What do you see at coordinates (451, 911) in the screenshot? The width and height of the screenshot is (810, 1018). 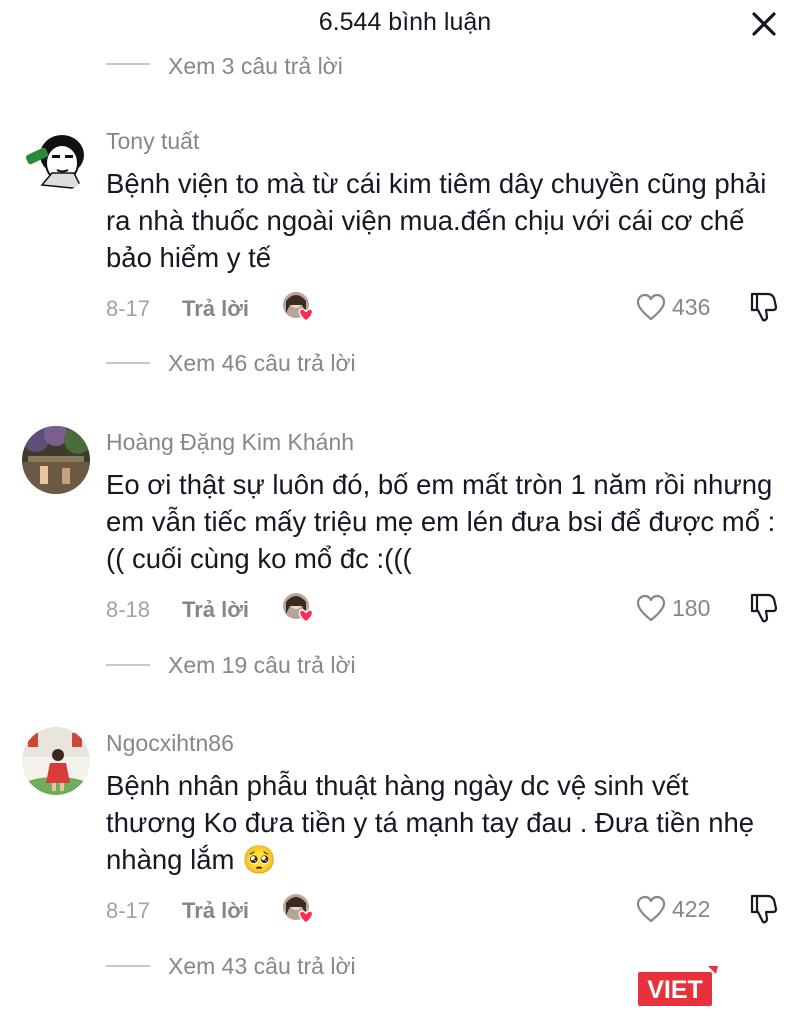 I see `comment-meta: 8-17 Trả lời 422` at bounding box center [451, 911].